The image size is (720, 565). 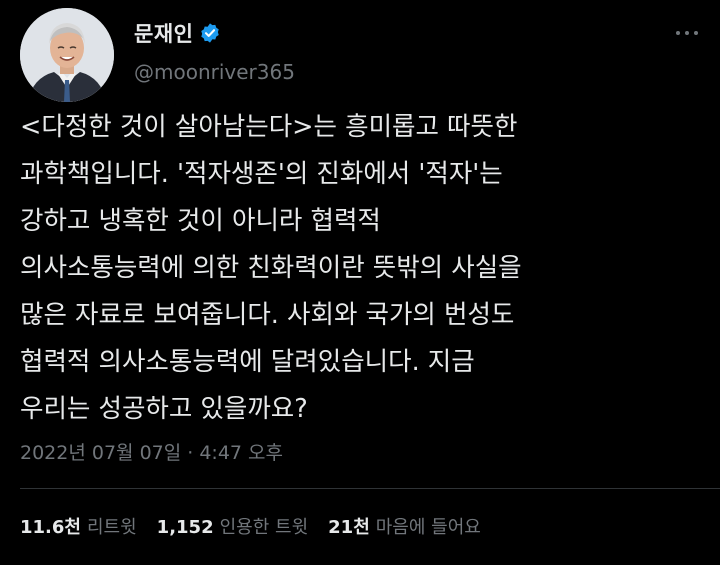 I want to click on tweet-text-line: 강하고 냉혹한 것이 아니라 협력적, so click(x=200, y=221).